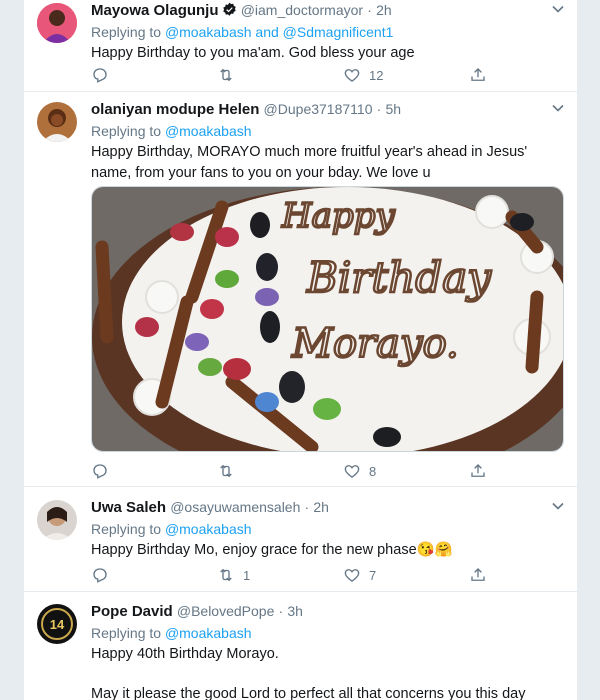 This screenshot has height=700, width=600. I want to click on like-button: 8, so click(359, 471).